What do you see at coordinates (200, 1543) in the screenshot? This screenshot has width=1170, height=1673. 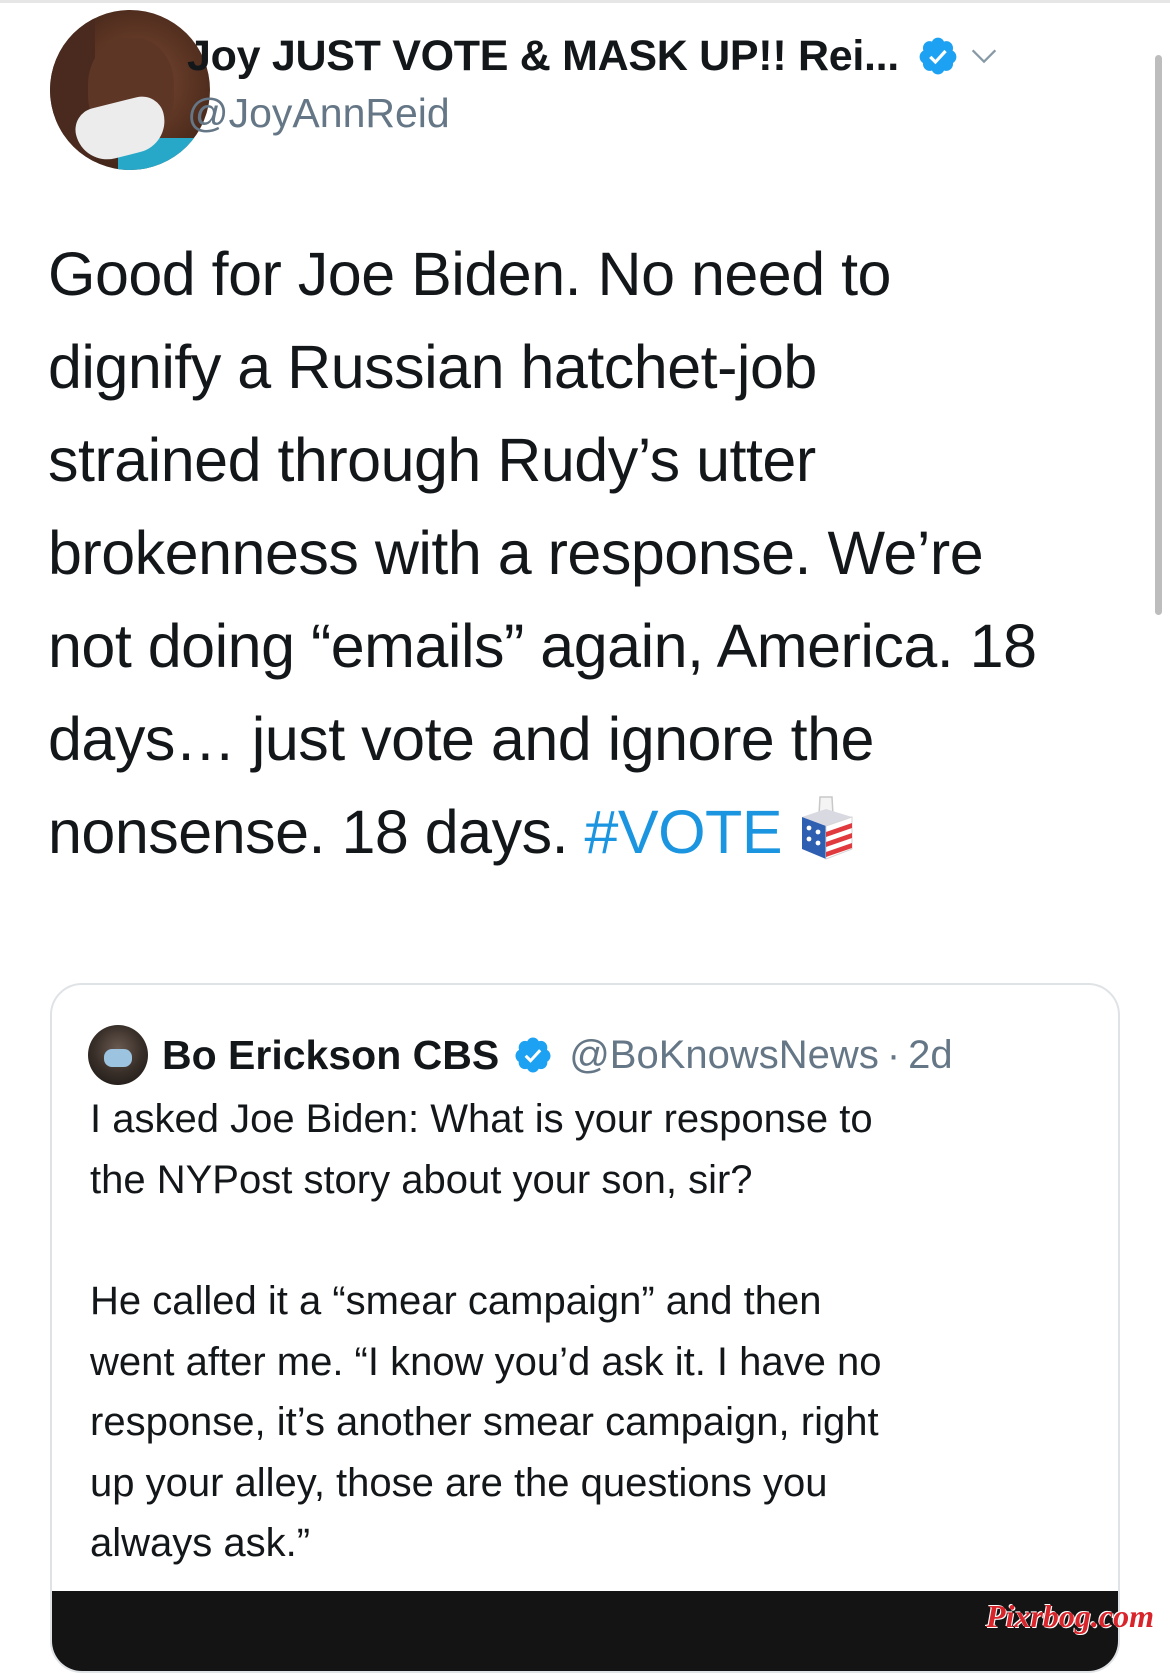 I see `quoted-text-line: always ask.”` at bounding box center [200, 1543].